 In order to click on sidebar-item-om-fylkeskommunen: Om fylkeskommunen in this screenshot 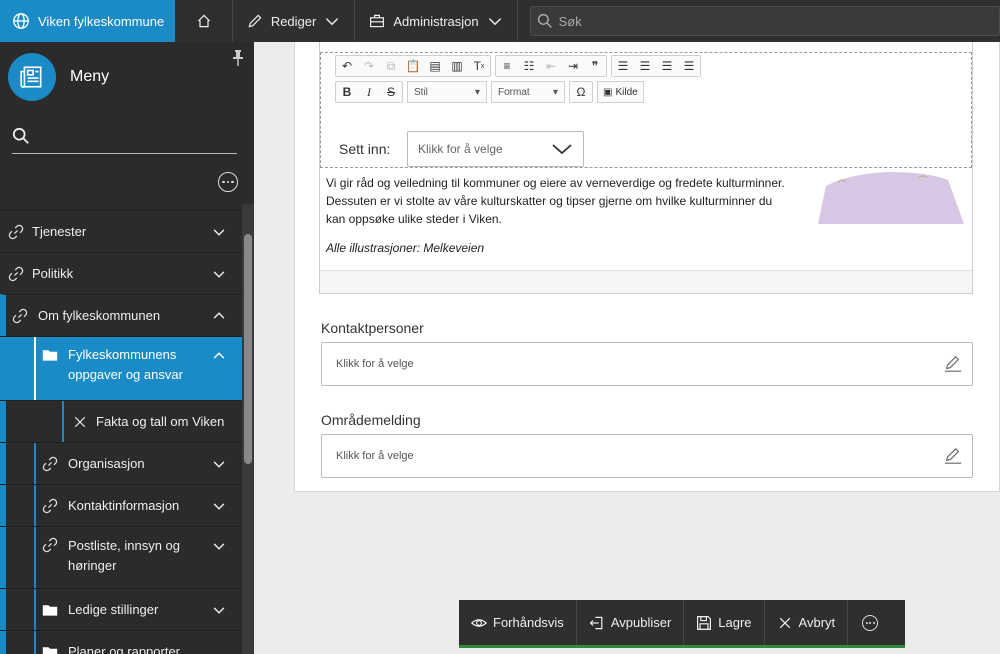, I will do `click(121, 315)`.